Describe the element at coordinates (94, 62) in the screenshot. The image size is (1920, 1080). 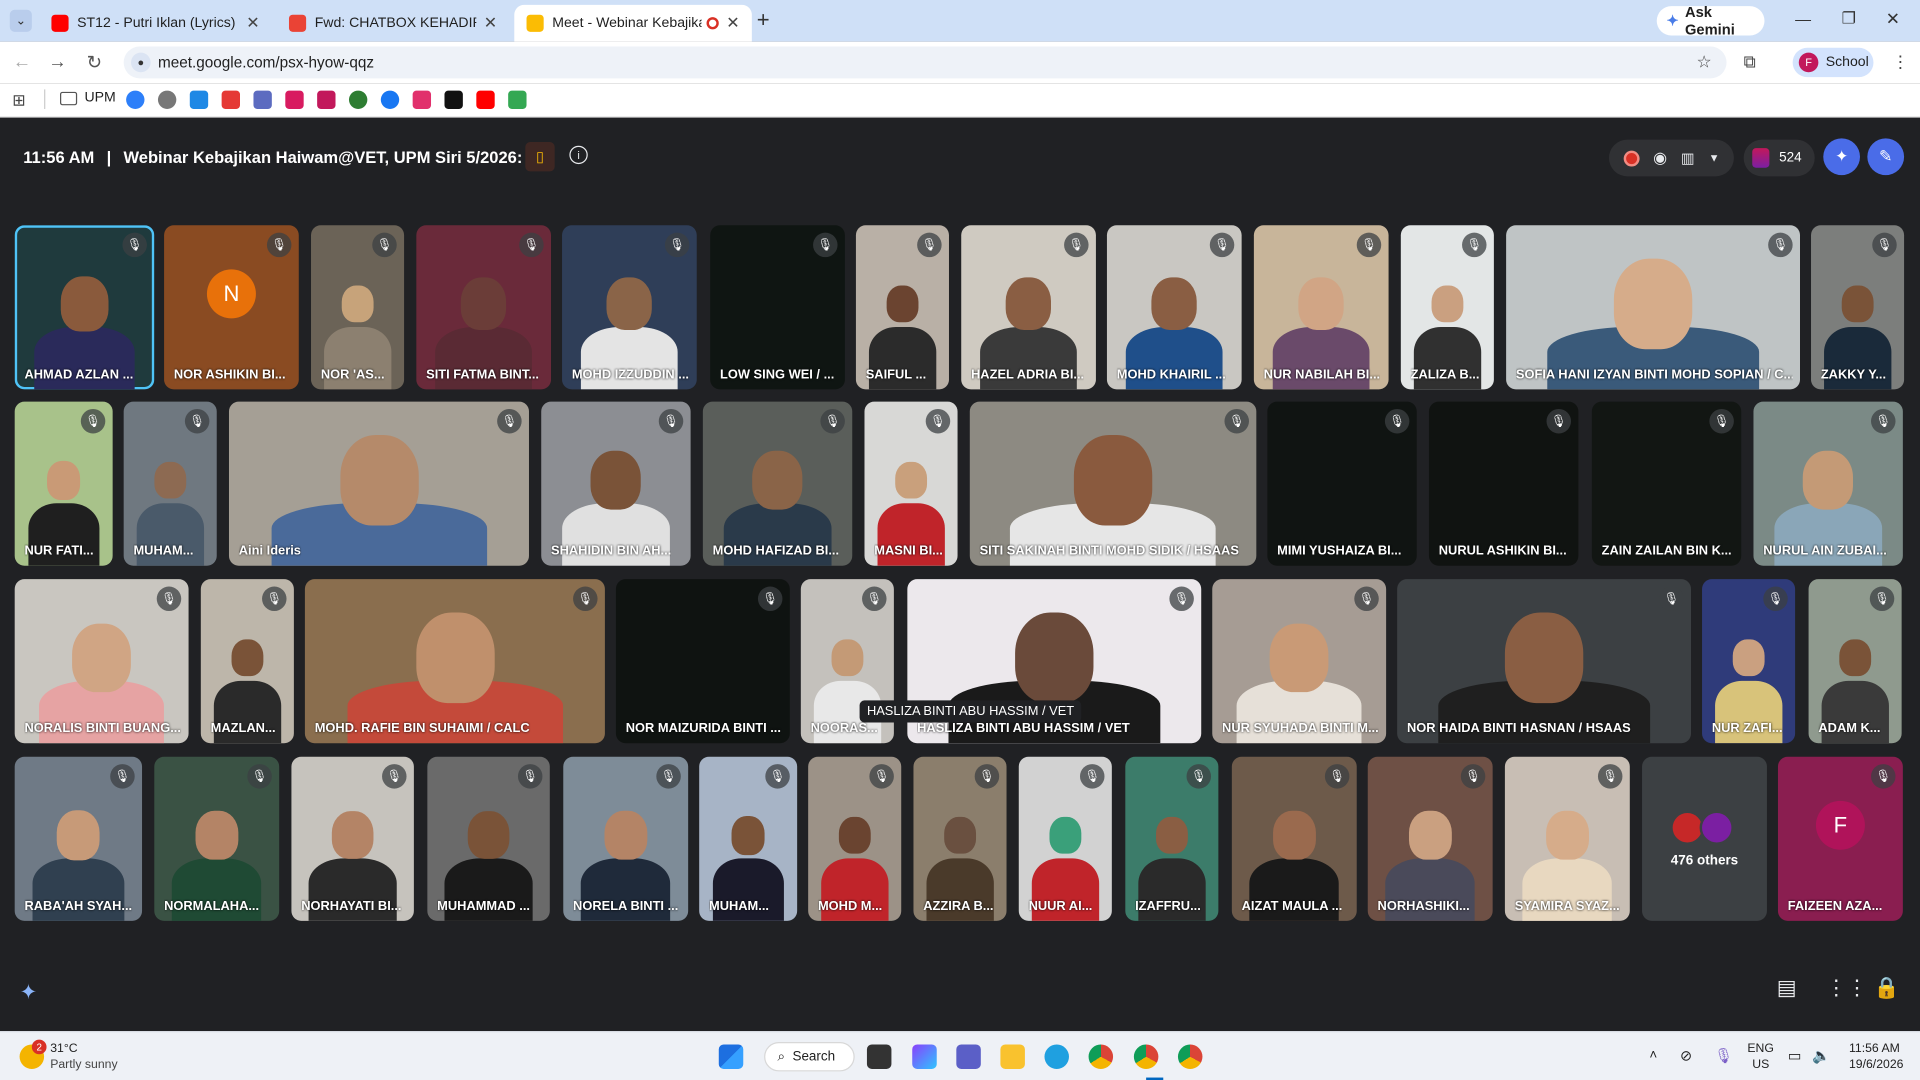
I see `reload-icon: ↻` at that location.